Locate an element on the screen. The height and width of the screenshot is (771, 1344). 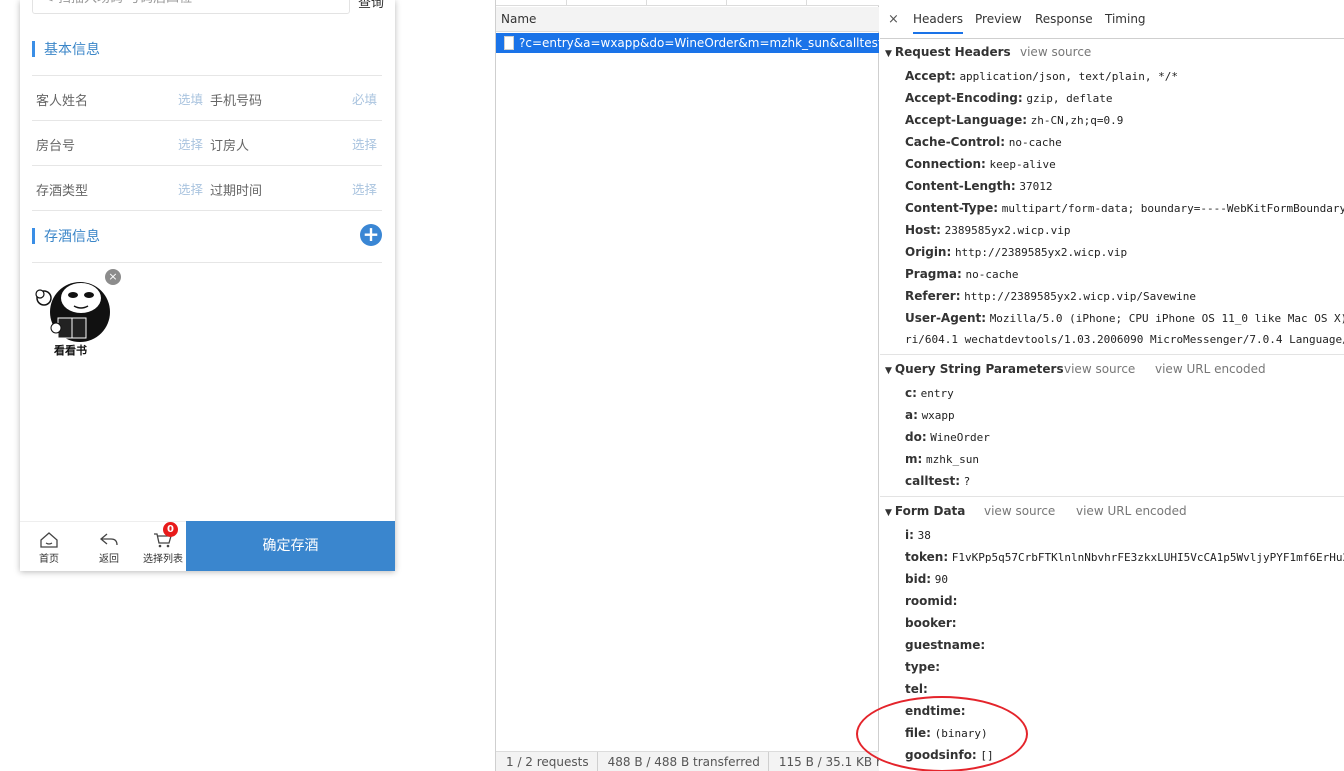
header-row: Pragma: no-cache is located at coordinates (962, 274).